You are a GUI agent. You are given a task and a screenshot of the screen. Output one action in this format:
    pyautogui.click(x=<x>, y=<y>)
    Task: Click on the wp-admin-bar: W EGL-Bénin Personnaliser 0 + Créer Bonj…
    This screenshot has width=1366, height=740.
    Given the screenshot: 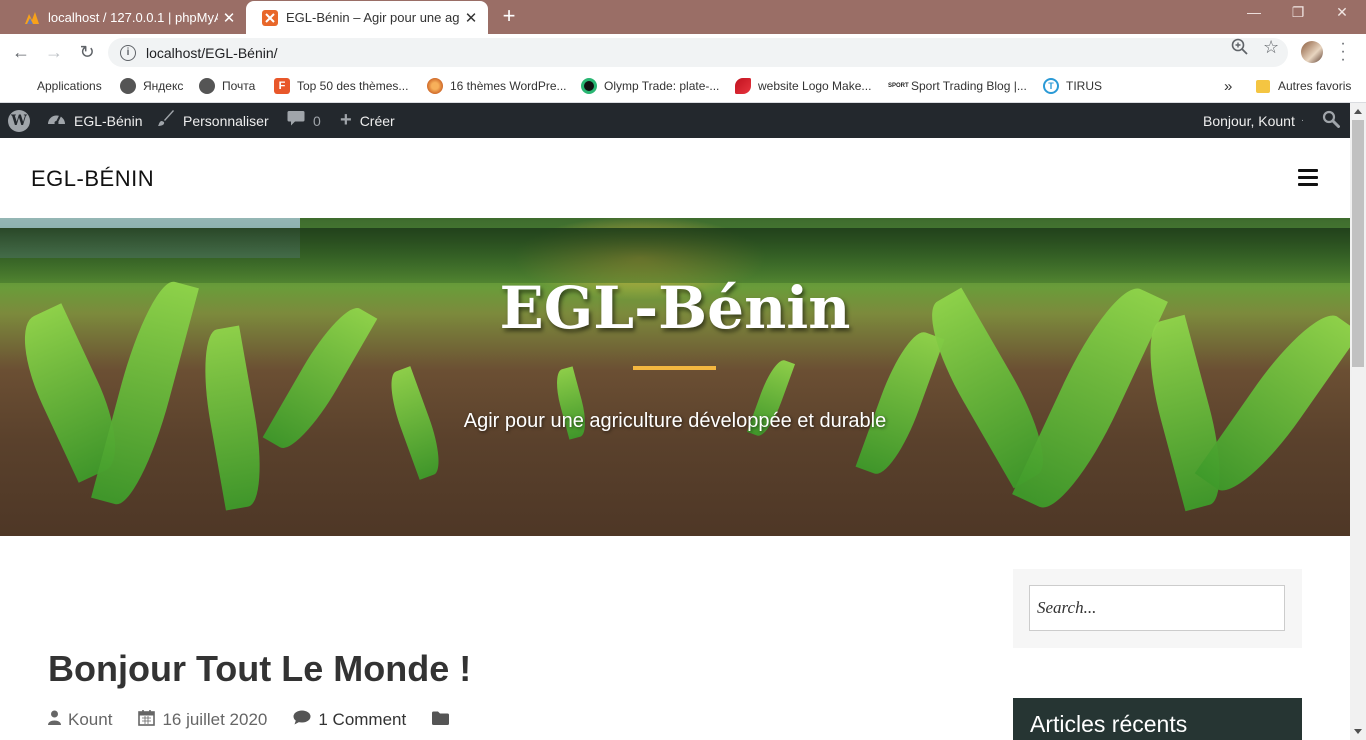 What is the action you would take?
    pyautogui.click(x=683, y=120)
    